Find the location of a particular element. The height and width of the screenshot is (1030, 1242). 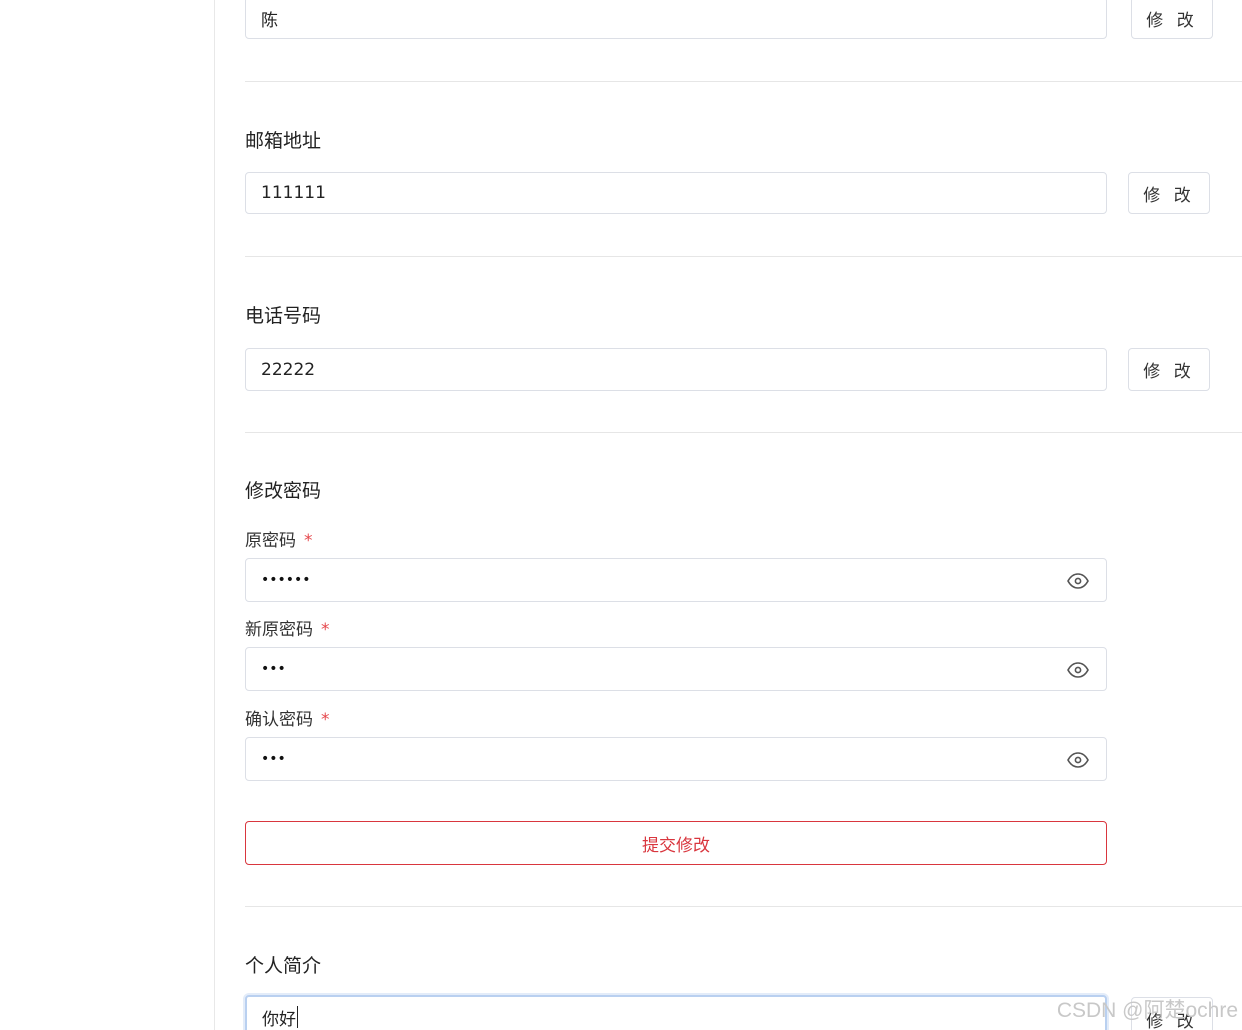

old-password-masked-value: •••••• is located at coordinates (286, 580).